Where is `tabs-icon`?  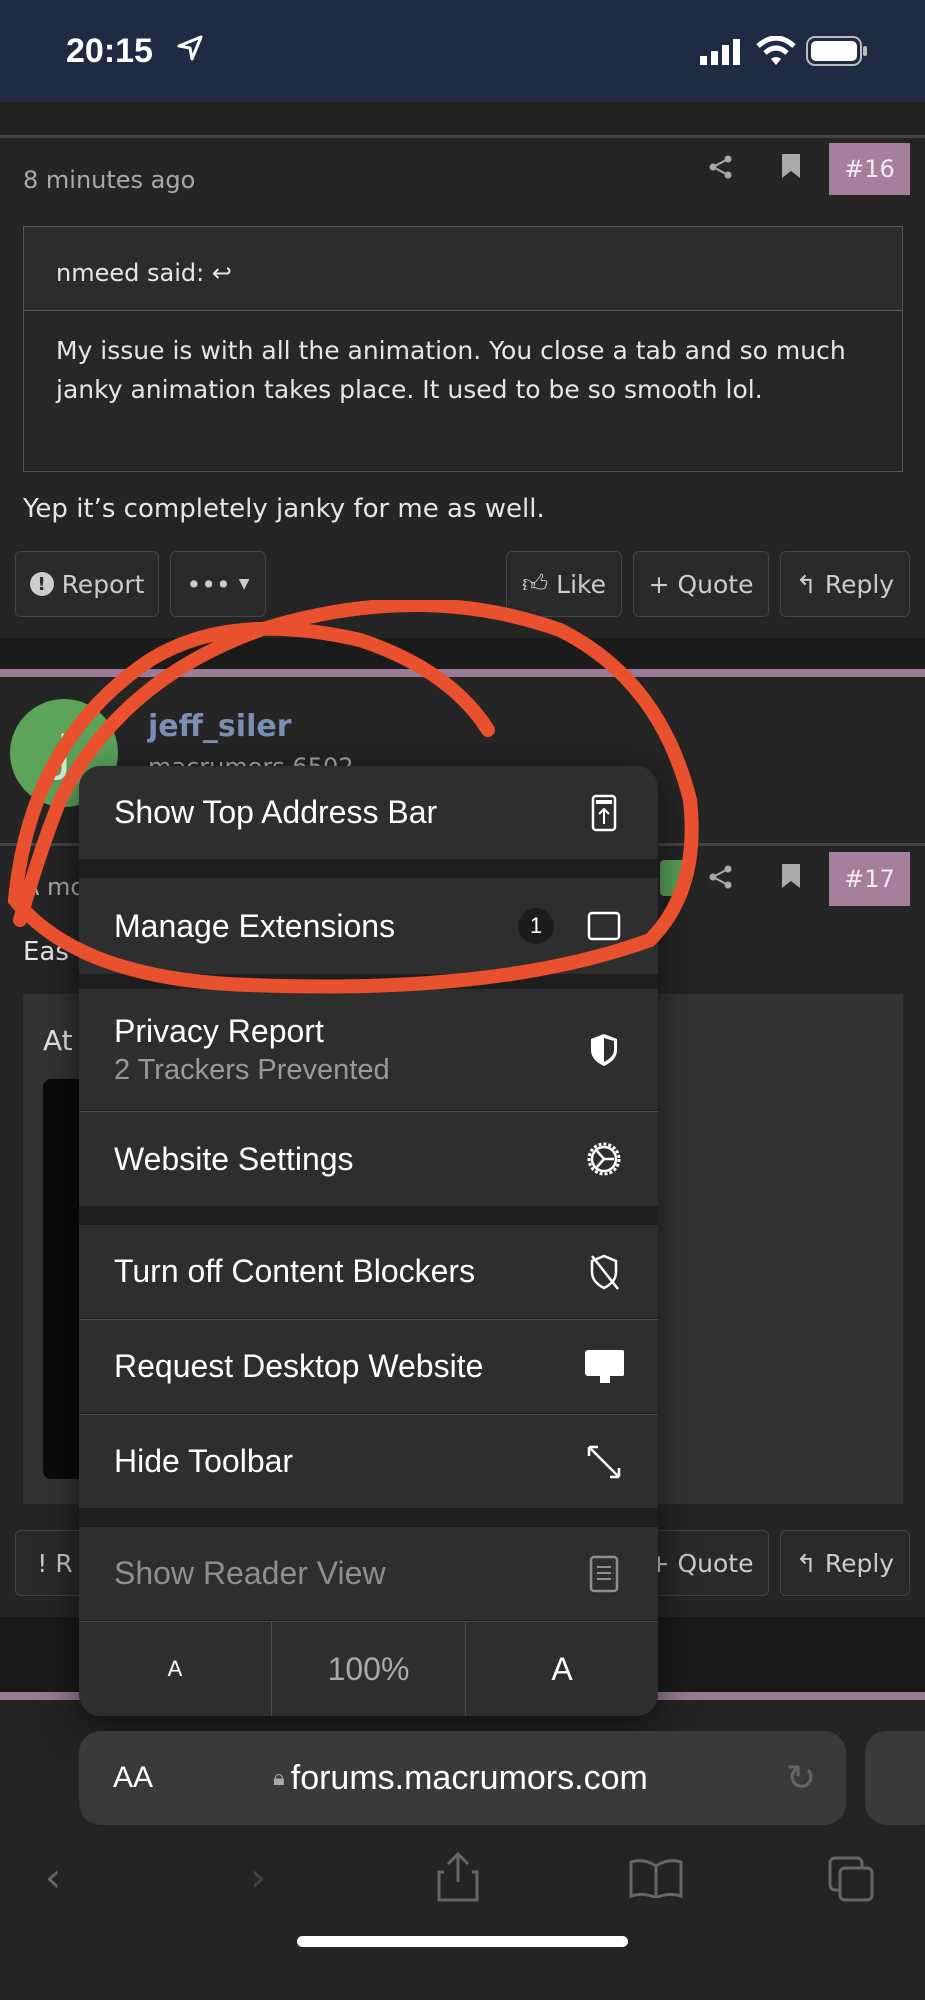
tabs-icon is located at coordinates (852, 1880).